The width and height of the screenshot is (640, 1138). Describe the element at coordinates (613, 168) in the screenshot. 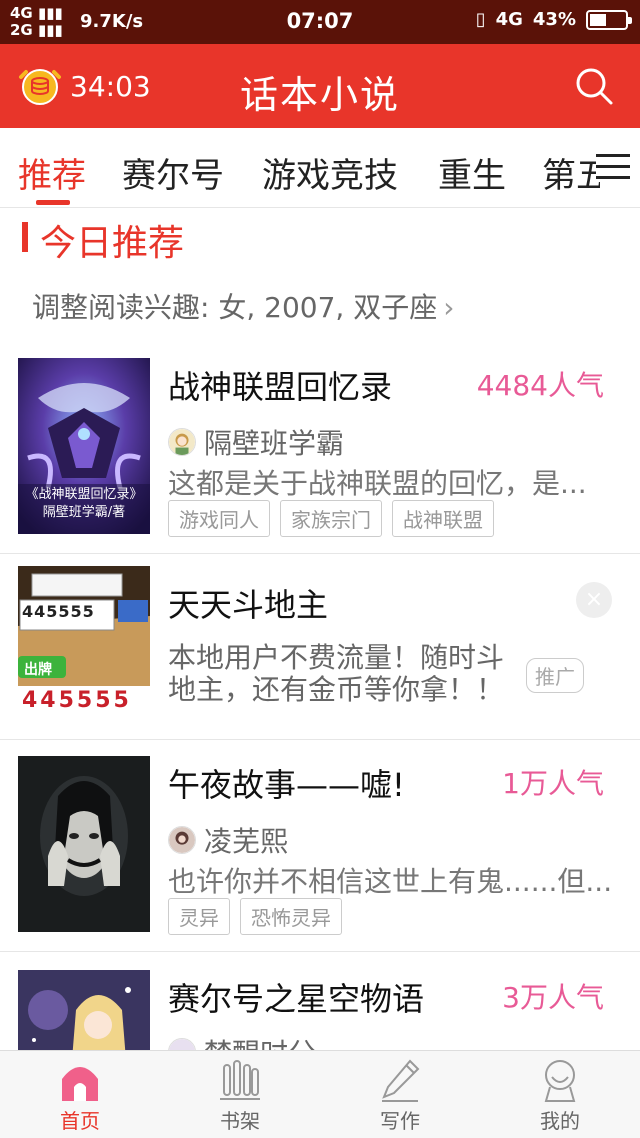

I see `menu-icon` at that location.